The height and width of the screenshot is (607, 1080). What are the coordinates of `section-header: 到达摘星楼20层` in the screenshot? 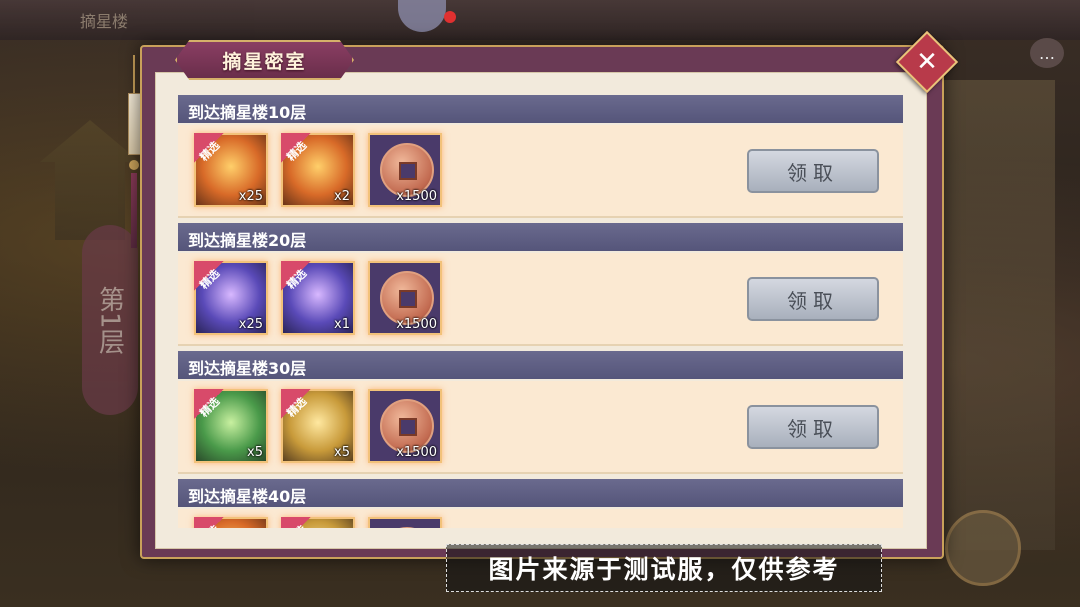 It's located at (540, 237).